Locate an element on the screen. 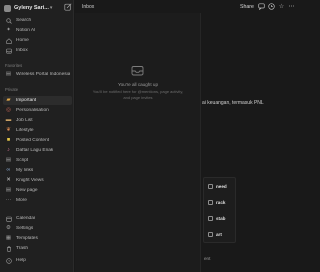  sidebar-item-label: Trash is located at coordinates (22, 248).